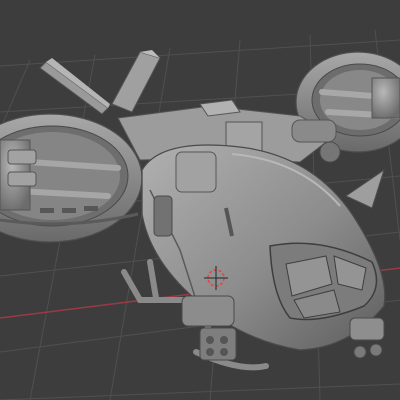 Image resolution: width=400 pixels, height=400 pixels. Describe the element at coordinates (74, 86) in the screenshot. I see `antenna-mast` at that location.